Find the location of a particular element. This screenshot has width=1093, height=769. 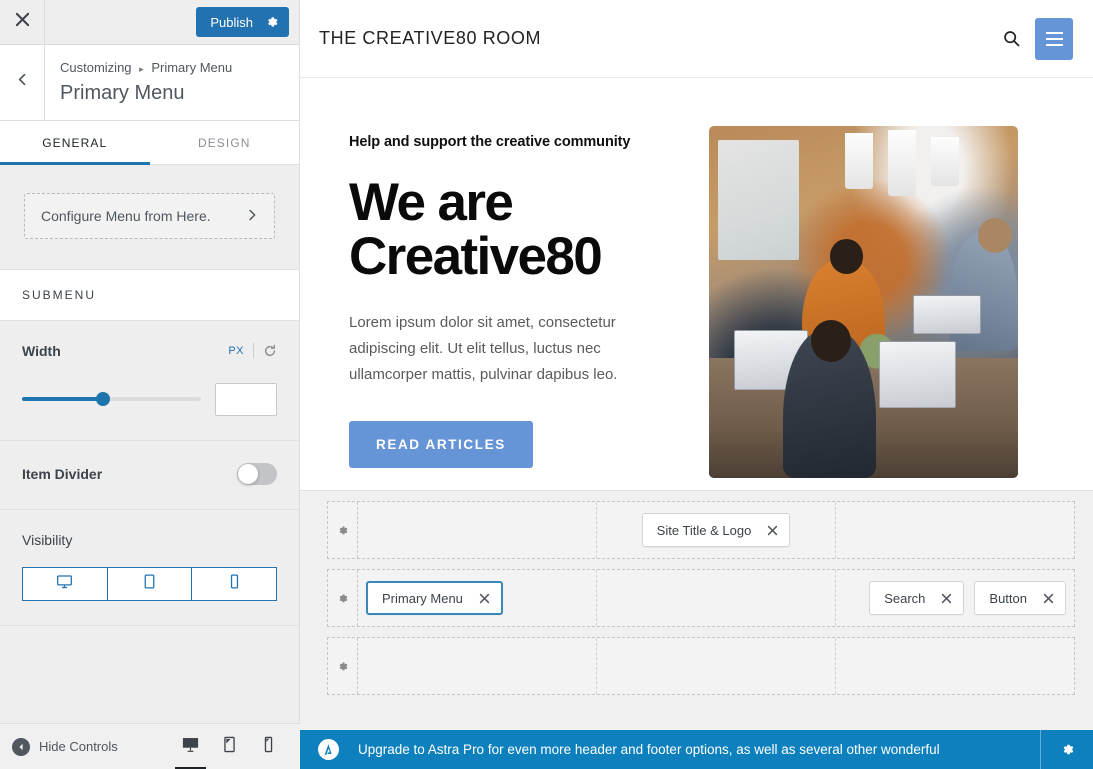

builder-zone-center: Site Title & Logo is located at coordinates (716, 530).